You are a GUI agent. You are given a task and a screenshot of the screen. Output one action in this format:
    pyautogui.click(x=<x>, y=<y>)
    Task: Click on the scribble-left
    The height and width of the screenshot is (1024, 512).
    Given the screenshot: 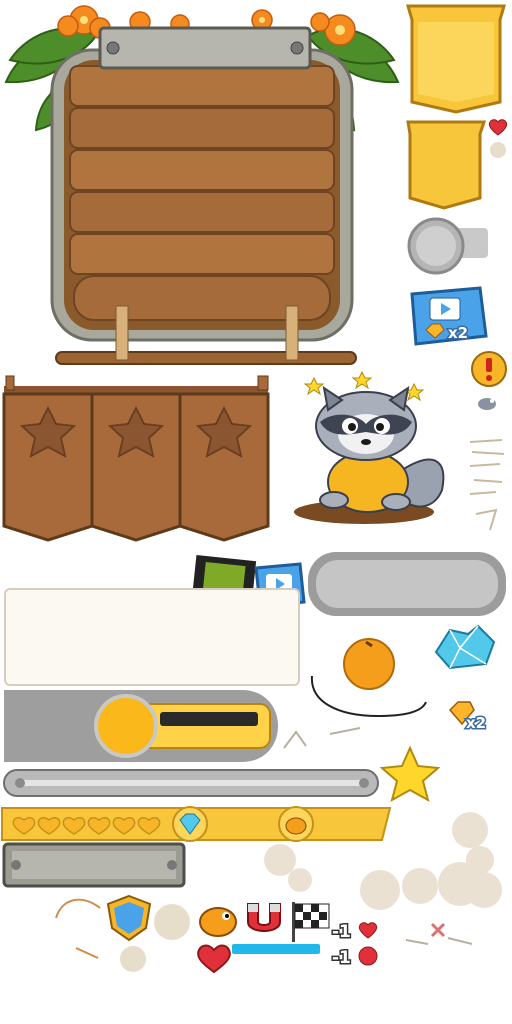 What is the action you would take?
    pyautogui.click(x=79, y=928)
    